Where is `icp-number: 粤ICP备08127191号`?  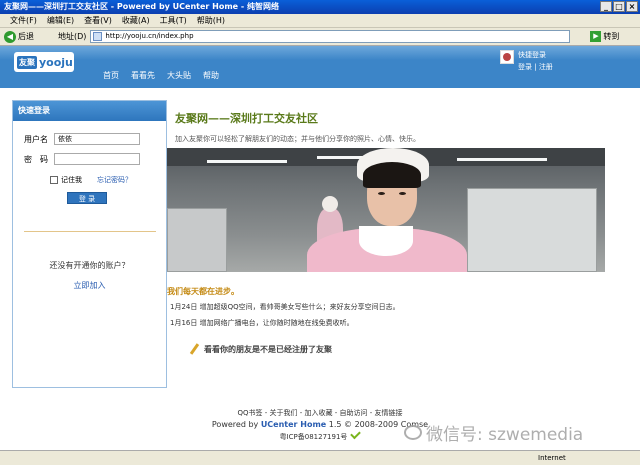 icp-number: 粤ICP备08127191号 is located at coordinates (314, 437).